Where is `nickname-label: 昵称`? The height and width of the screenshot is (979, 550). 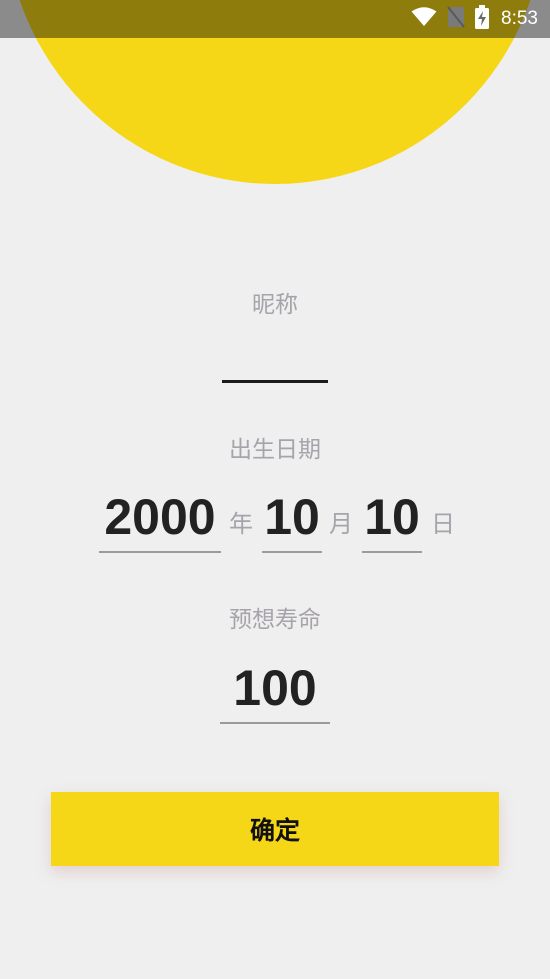 nickname-label: 昵称 is located at coordinates (275, 305).